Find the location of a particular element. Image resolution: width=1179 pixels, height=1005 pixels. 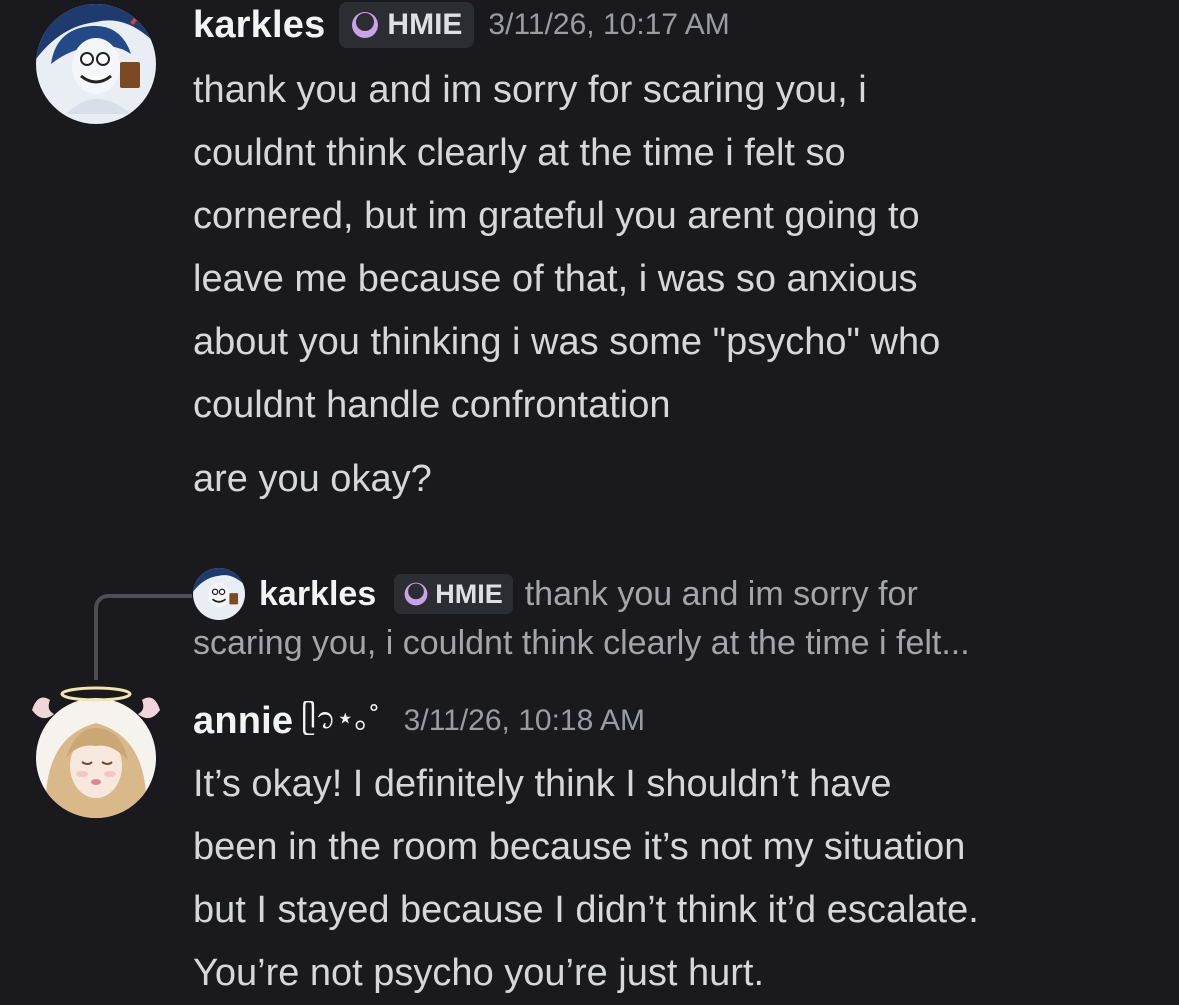

reply-connector is located at coordinates (143, 637).